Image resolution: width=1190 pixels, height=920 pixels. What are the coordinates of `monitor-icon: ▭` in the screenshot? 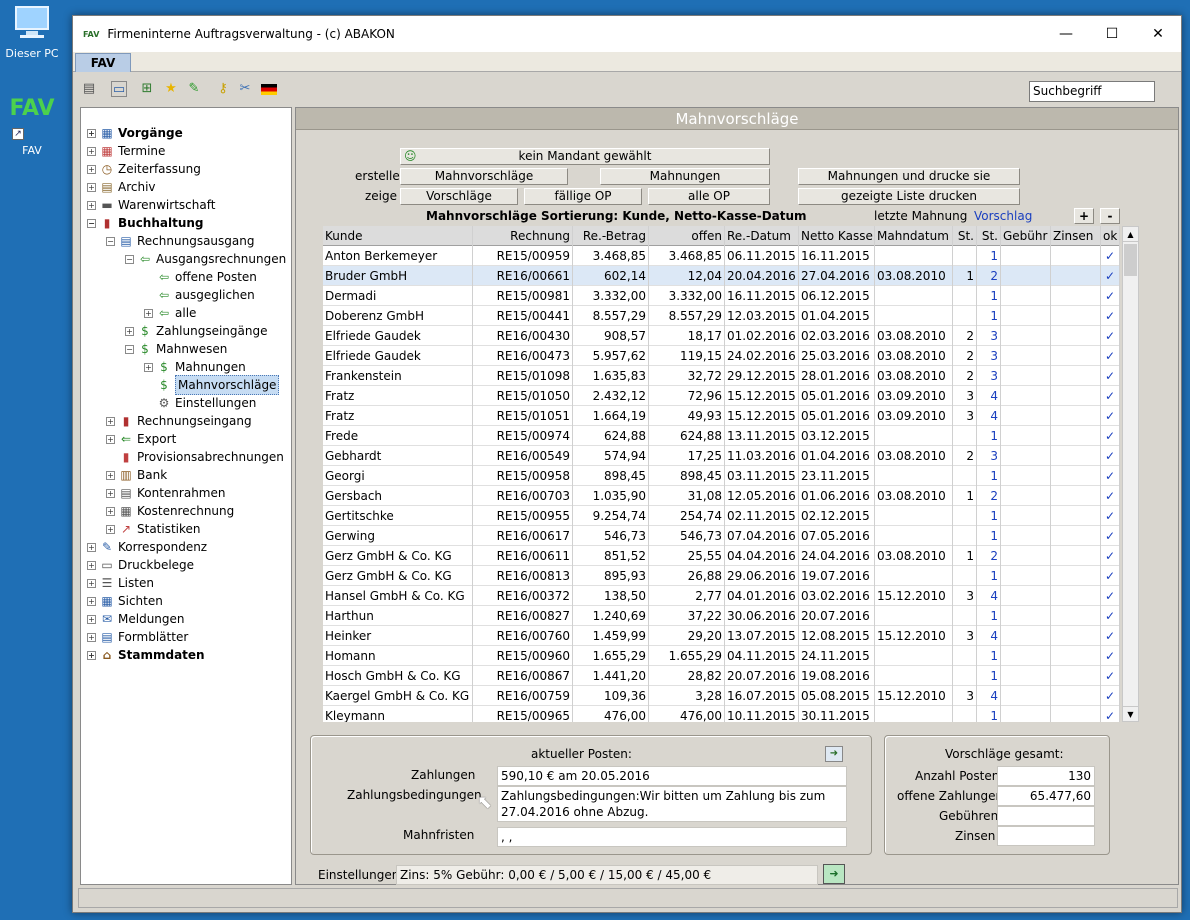 It's located at (119, 89).